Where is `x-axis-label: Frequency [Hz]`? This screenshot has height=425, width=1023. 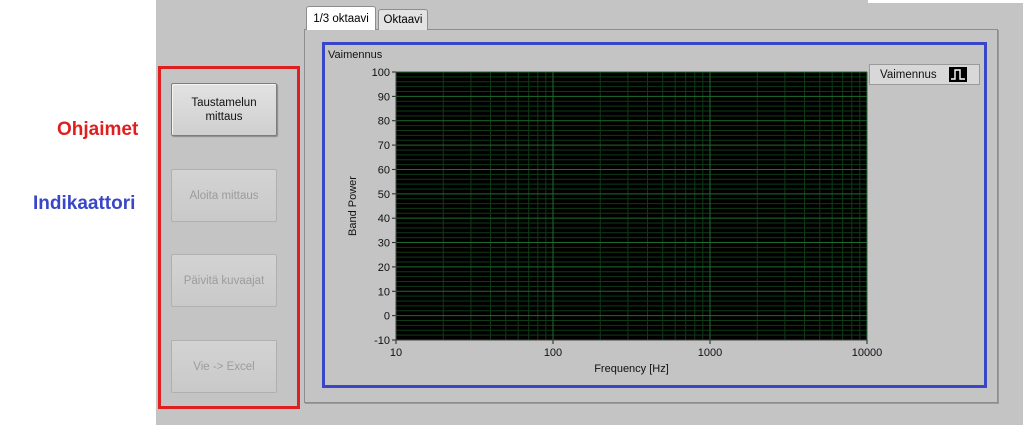
x-axis-label: Frequency [Hz] is located at coordinates (631, 369).